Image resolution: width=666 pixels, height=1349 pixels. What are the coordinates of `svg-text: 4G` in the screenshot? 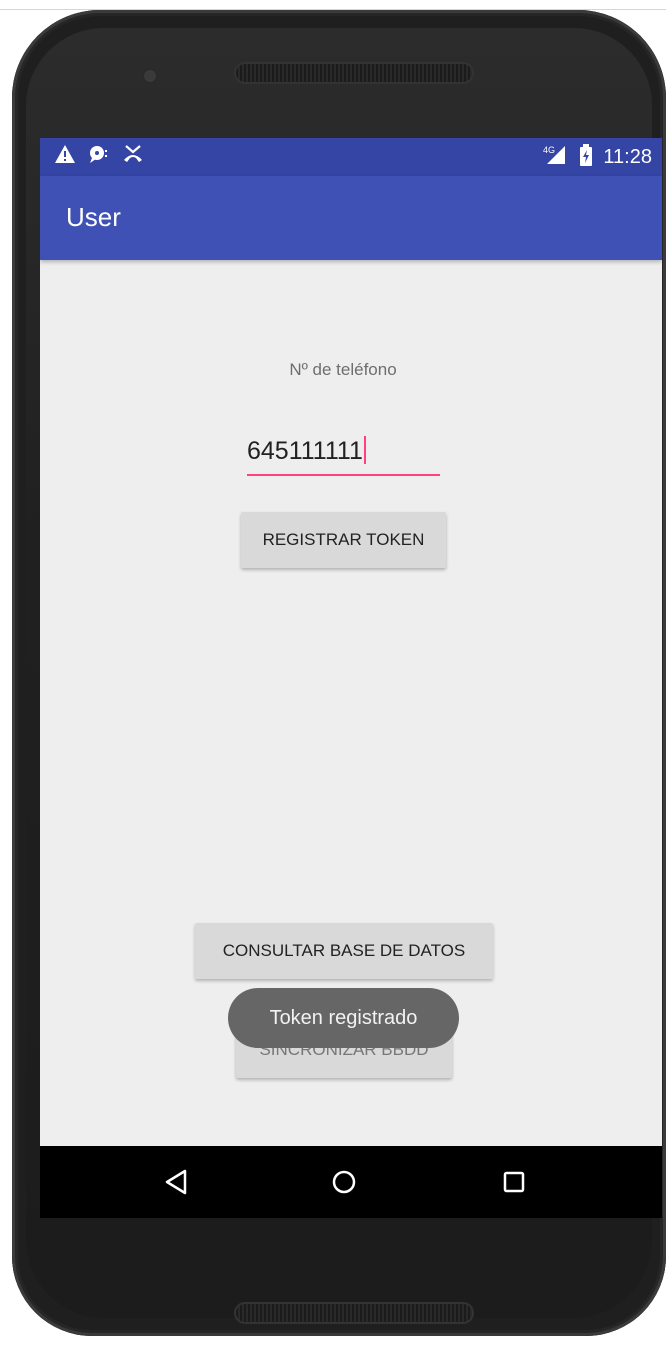 It's located at (549, 150).